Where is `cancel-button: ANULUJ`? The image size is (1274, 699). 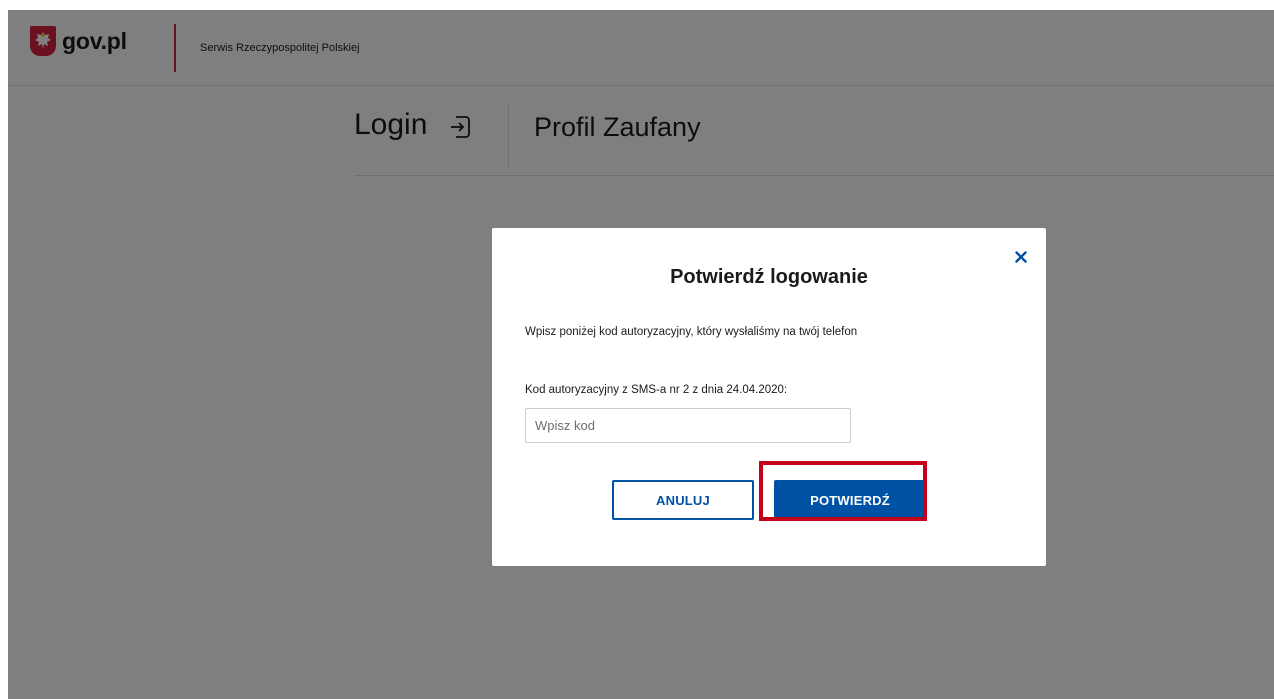
cancel-button: ANULUJ is located at coordinates (683, 500).